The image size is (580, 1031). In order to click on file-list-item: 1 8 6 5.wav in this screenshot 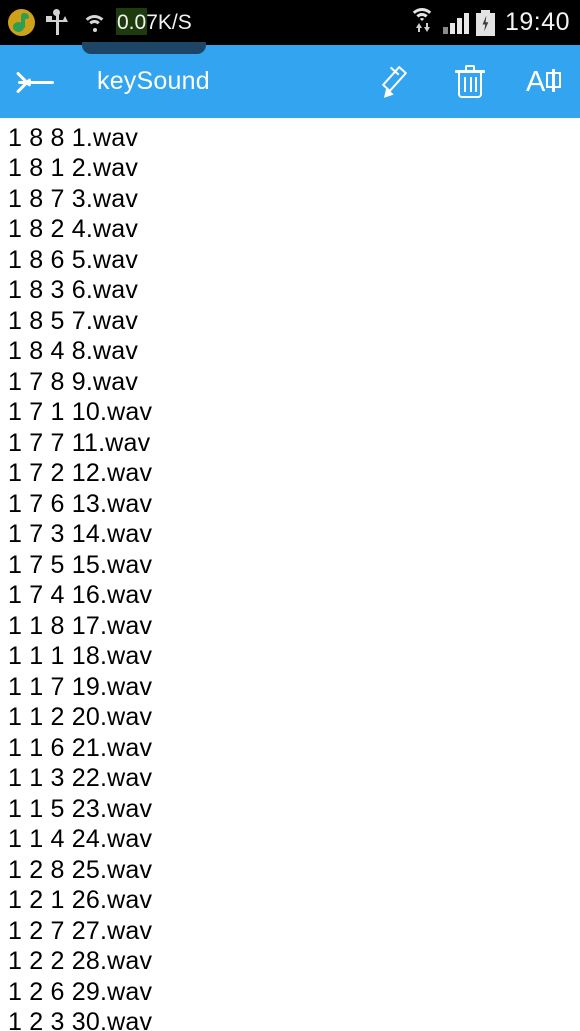, I will do `click(290, 260)`.